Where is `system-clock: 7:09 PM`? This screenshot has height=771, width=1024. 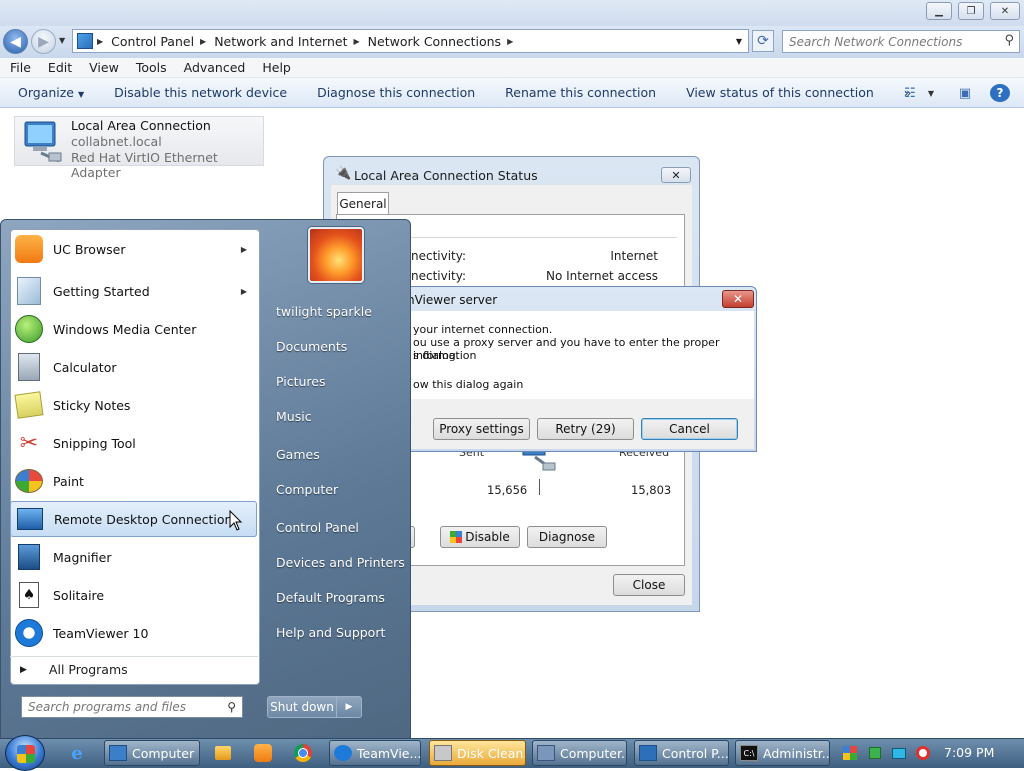
system-clock: 7:09 PM is located at coordinates (969, 752).